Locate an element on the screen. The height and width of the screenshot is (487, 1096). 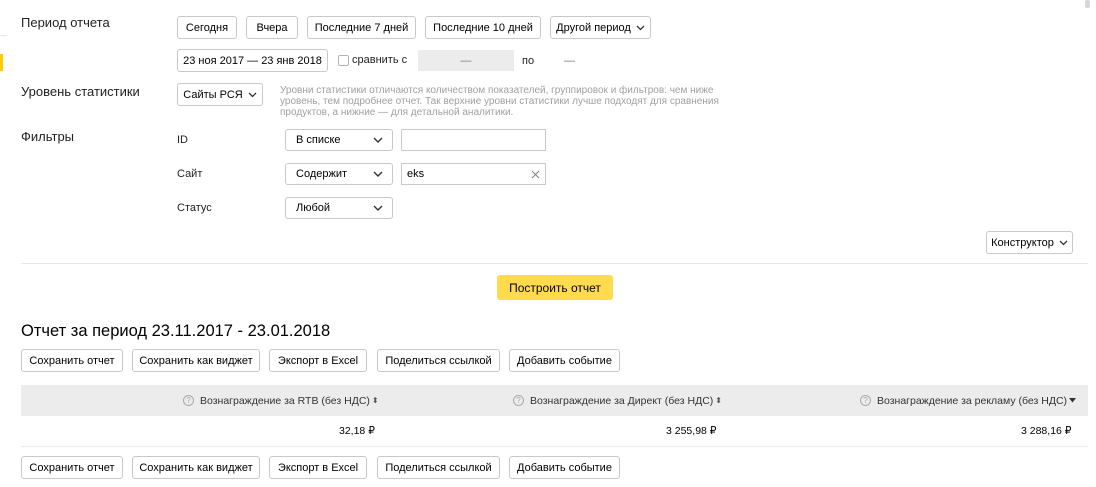
filter-status-operator: Любой is located at coordinates (339, 208).